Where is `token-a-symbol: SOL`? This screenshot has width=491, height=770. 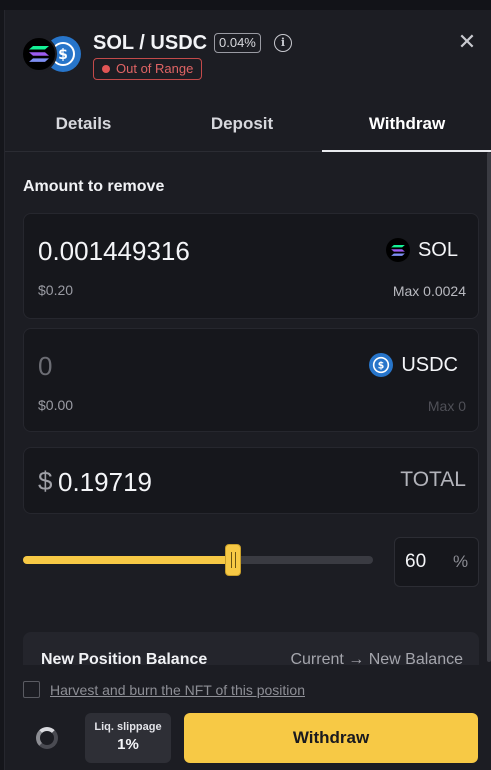
token-a-symbol: SOL is located at coordinates (437, 249).